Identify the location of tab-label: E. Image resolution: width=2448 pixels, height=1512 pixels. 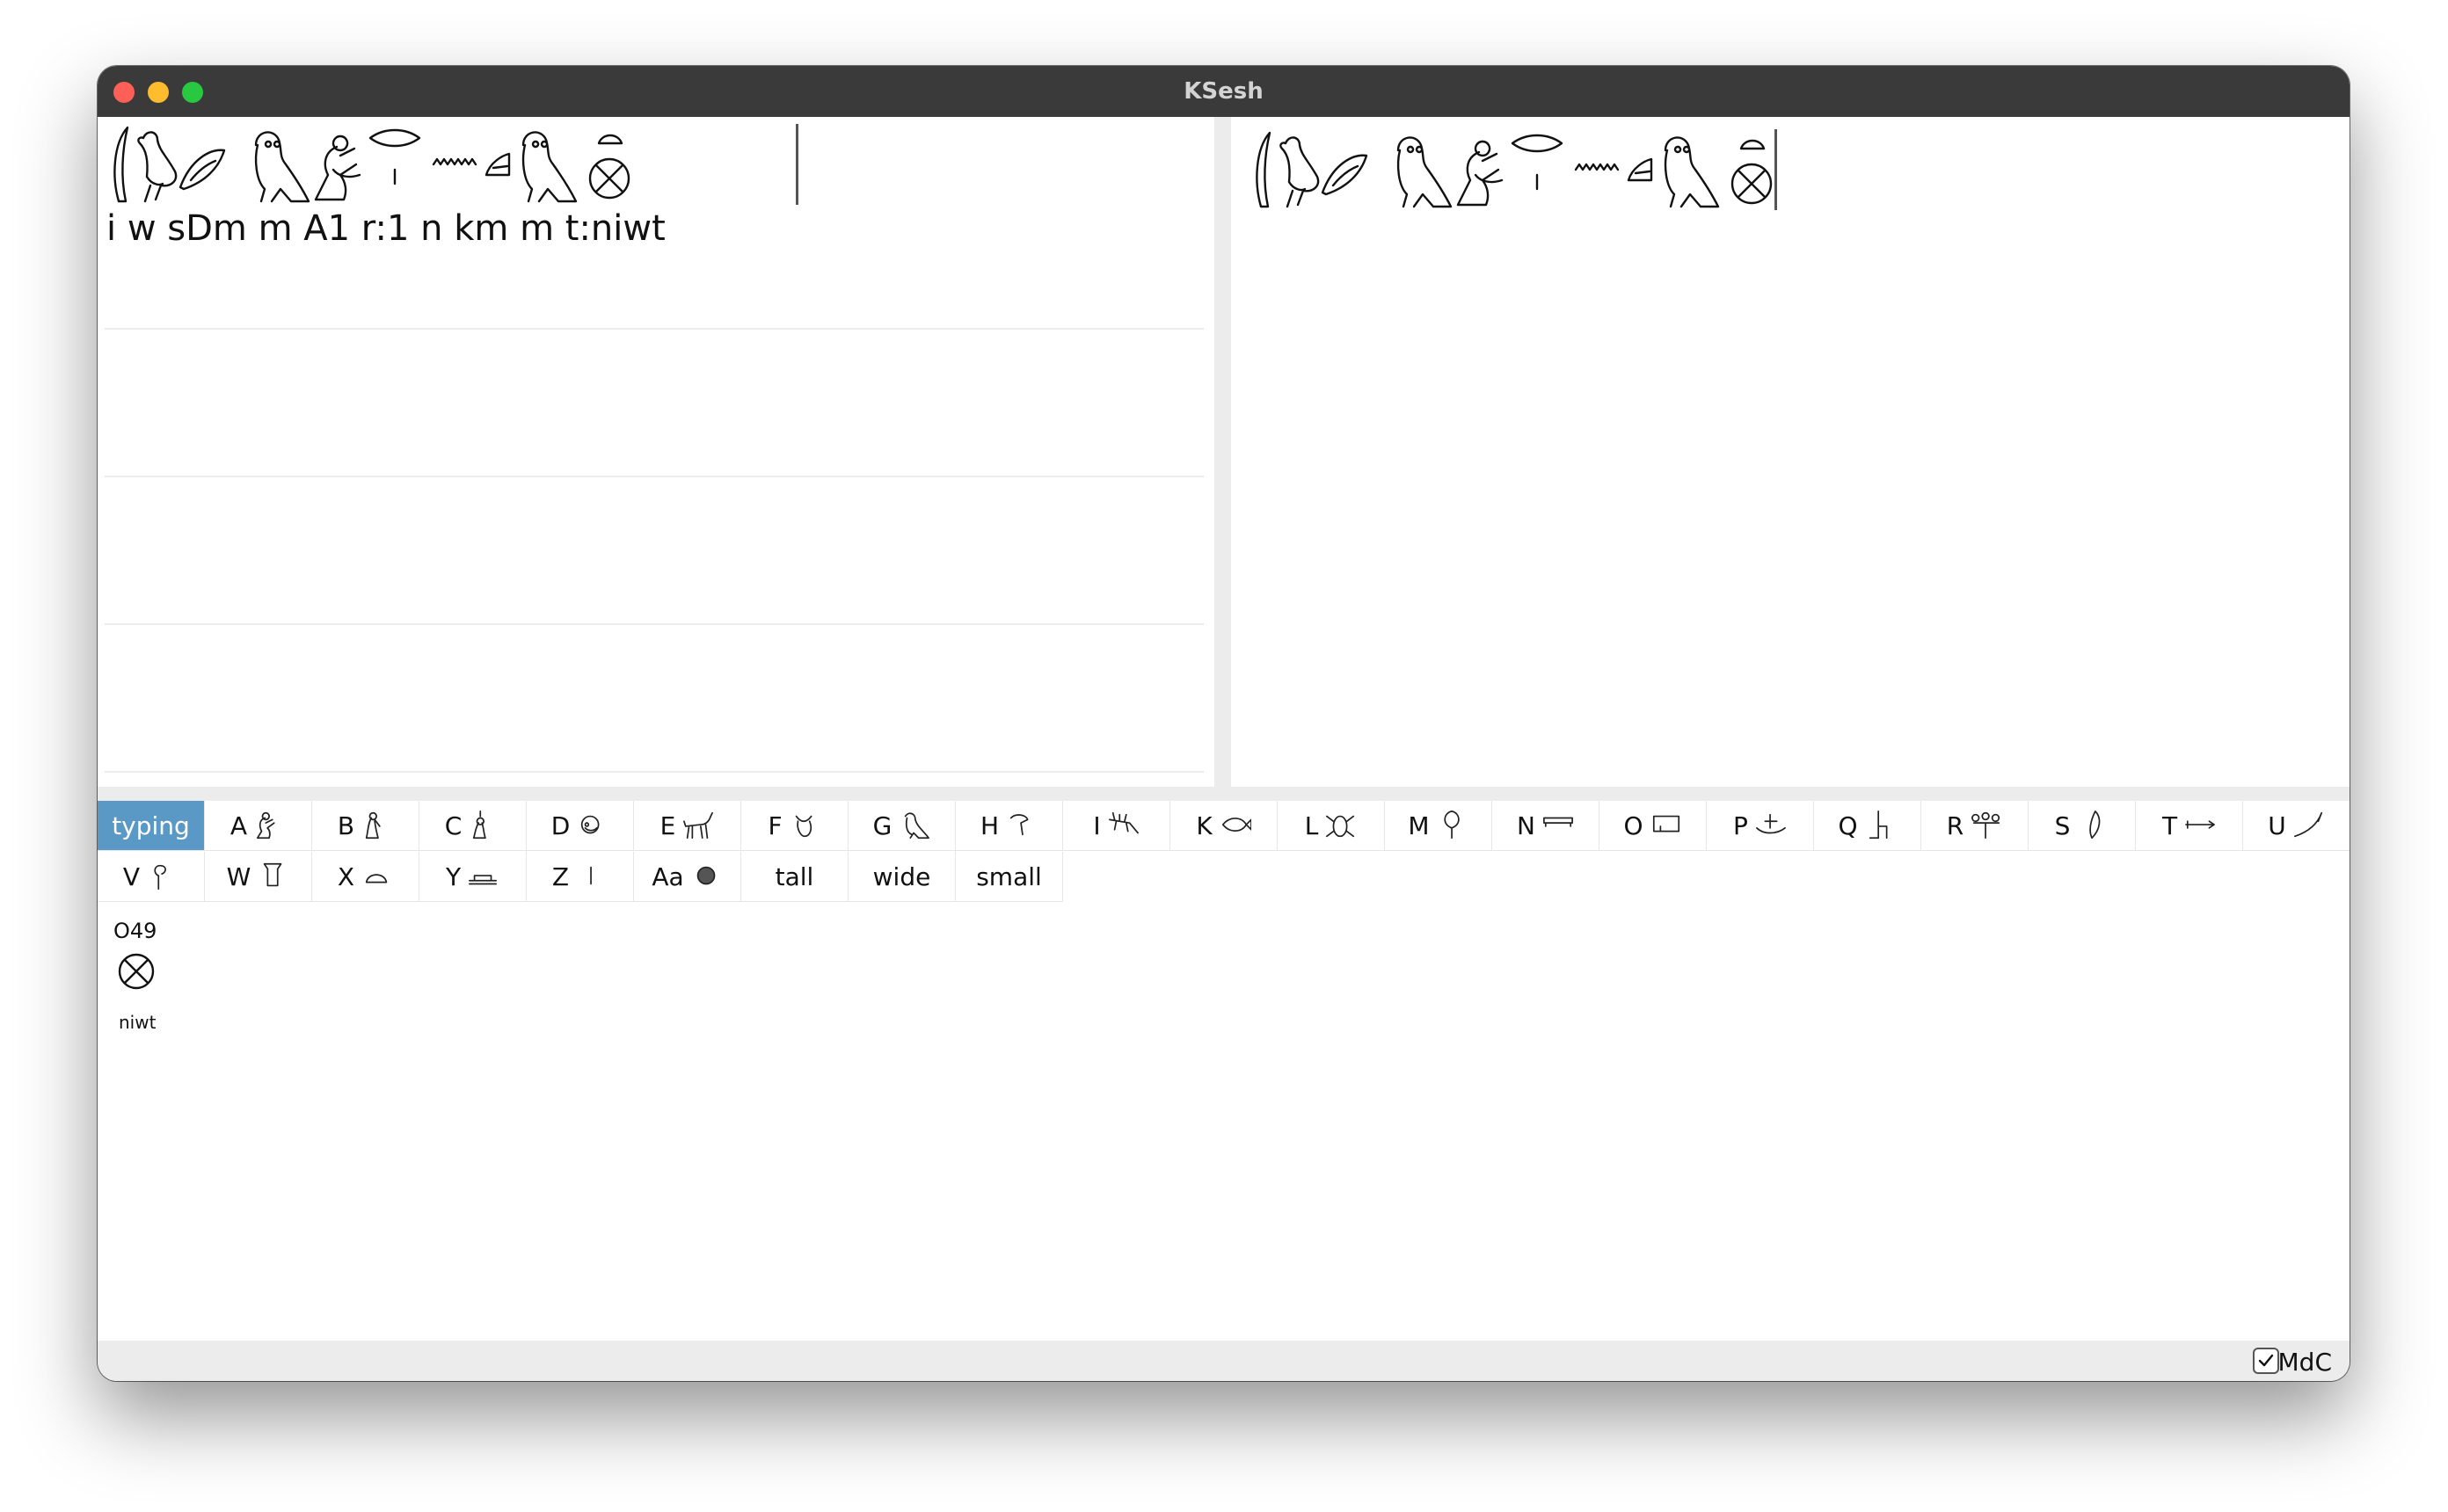
(667, 826).